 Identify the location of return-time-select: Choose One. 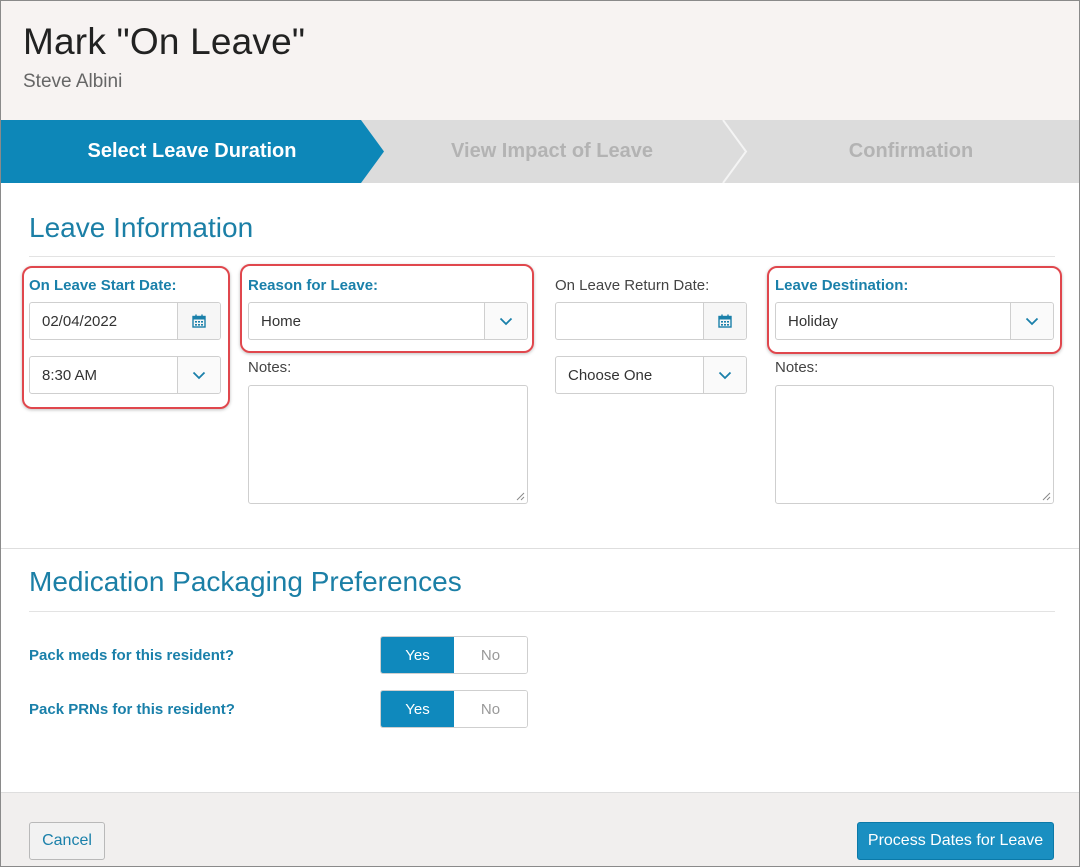
(651, 375).